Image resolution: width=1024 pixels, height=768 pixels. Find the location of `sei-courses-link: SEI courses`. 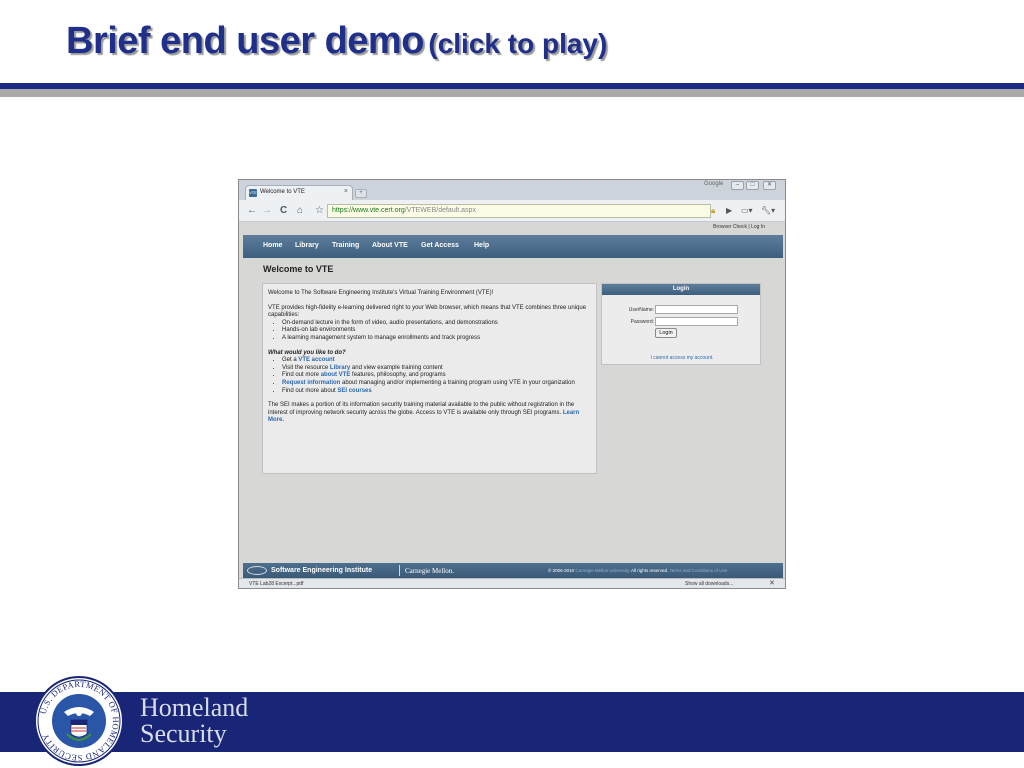

sei-courses-link: SEI courses is located at coordinates (354, 391).